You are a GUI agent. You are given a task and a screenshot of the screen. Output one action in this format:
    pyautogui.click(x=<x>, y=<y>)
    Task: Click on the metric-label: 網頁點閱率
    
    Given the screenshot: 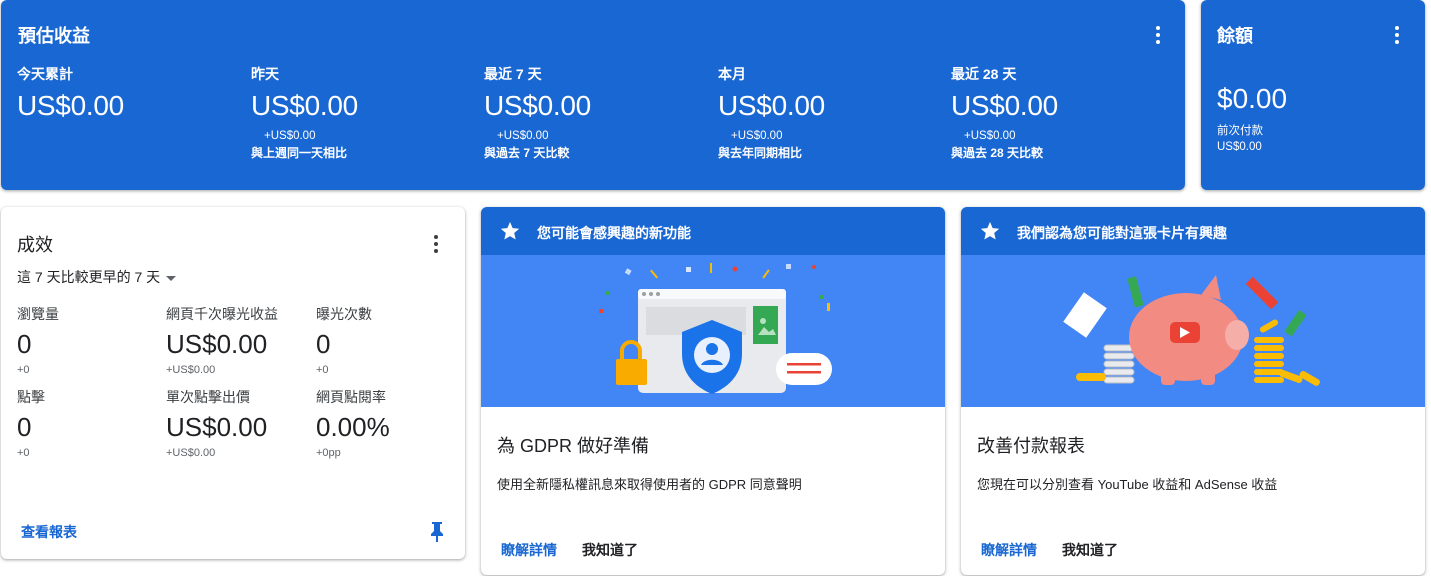 What is the action you would take?
    pyautogui.click(x=351, y=397)
    